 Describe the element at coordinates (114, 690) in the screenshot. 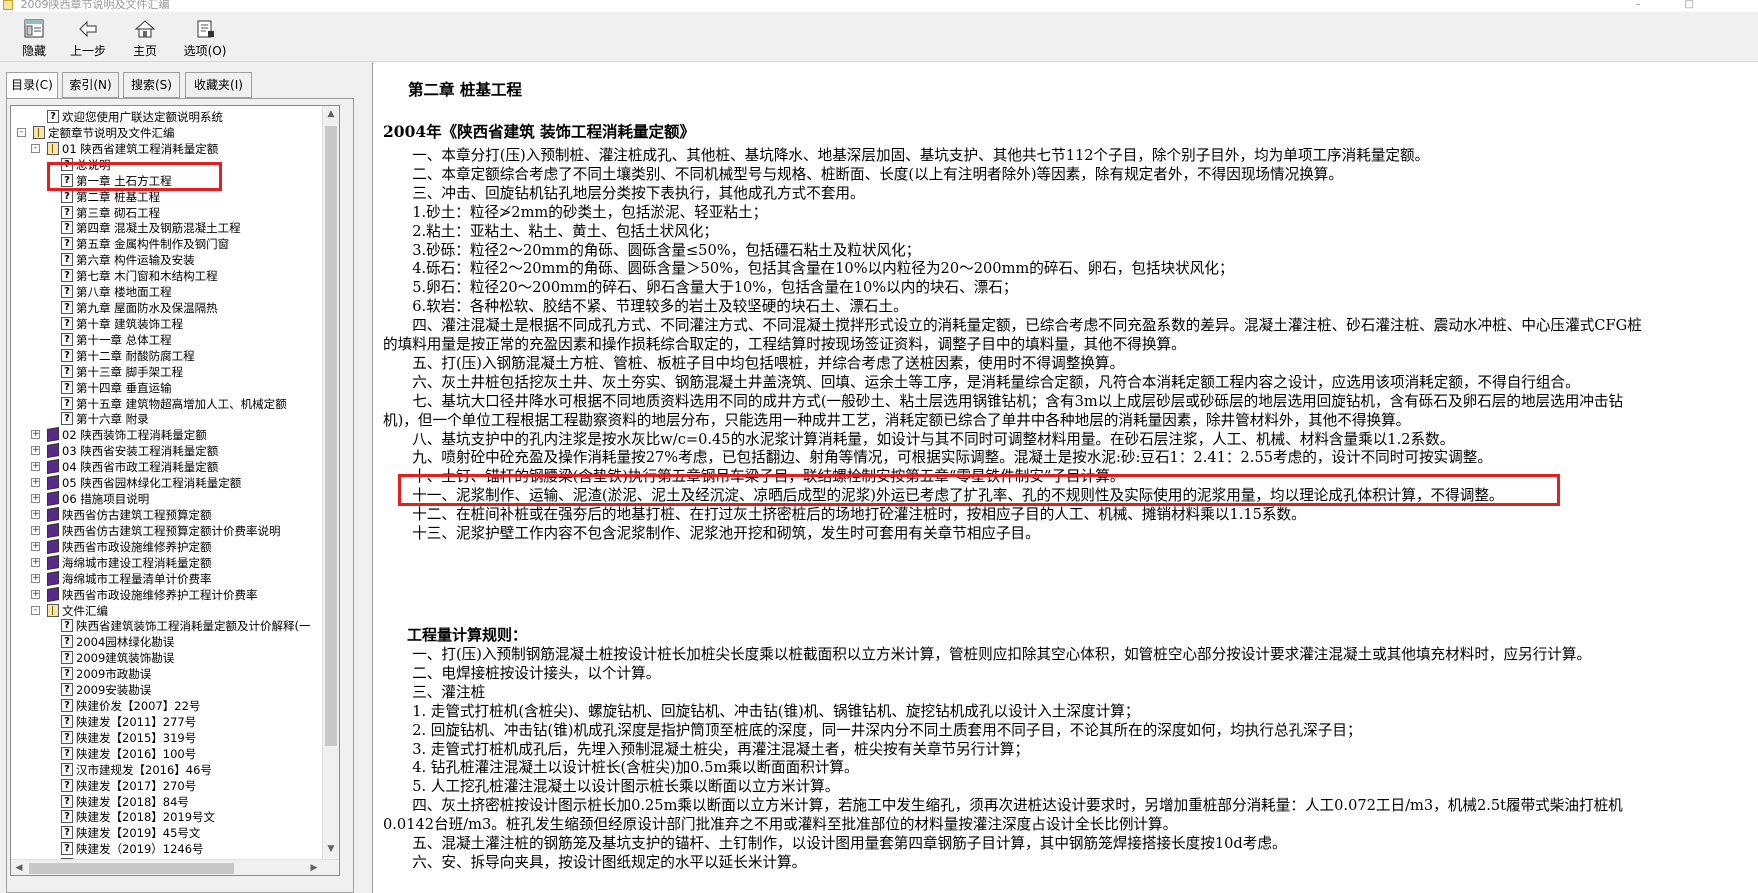

I see `tree-item-label: 2009安装勘误` at that location.